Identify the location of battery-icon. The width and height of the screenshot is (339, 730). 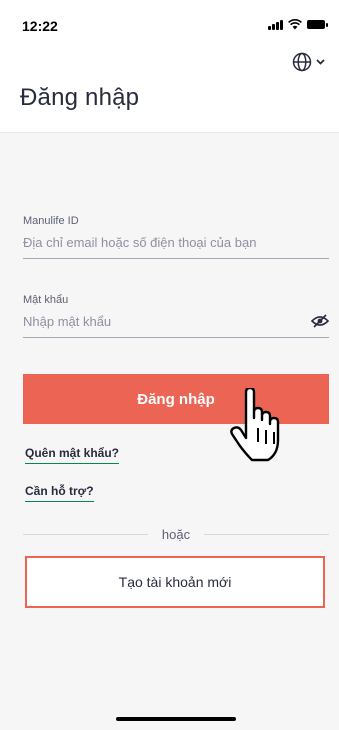
(317, 24).